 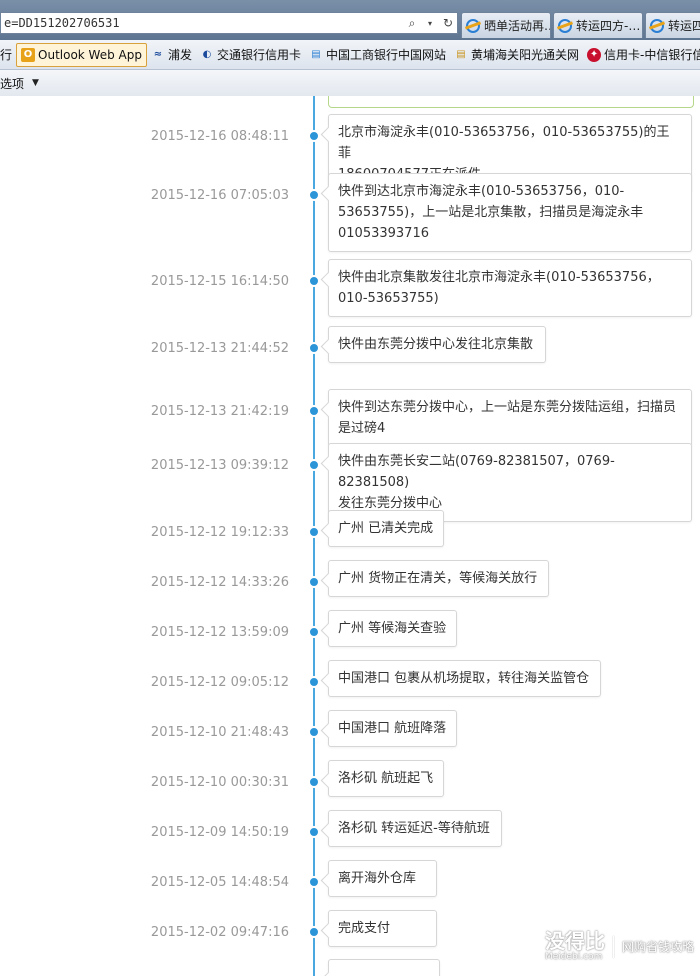 I want to click on timeline-card: 广州 等候海关查验, so click(x=392, y=628).